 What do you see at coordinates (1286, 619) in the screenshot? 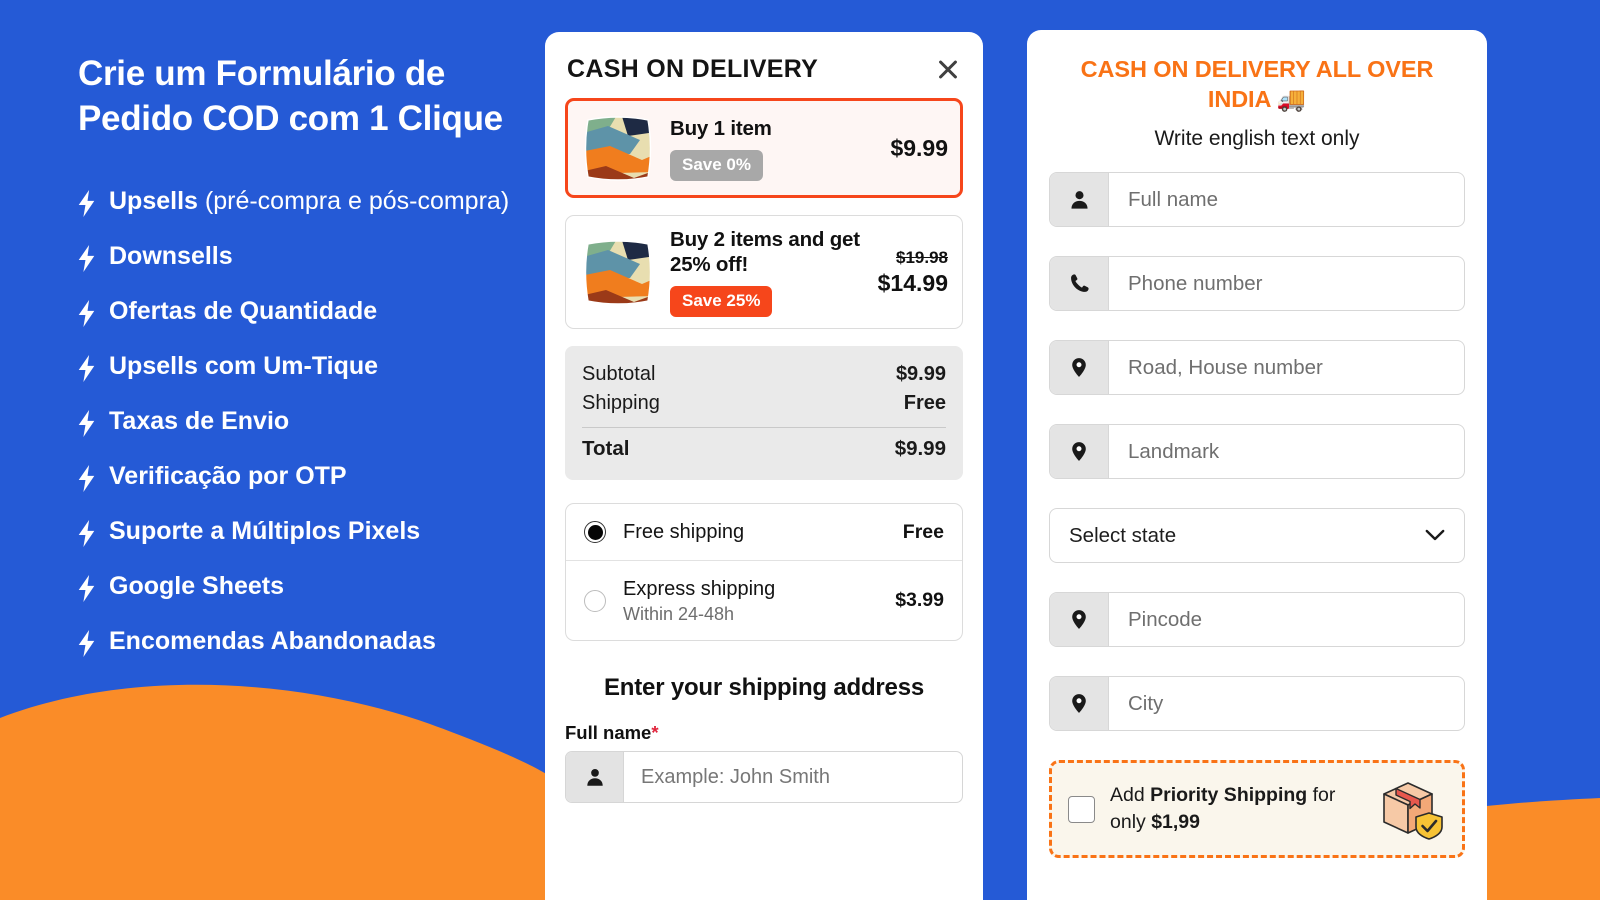
I see `pincode-input: Pincode` at bounding box center [1286, 619].